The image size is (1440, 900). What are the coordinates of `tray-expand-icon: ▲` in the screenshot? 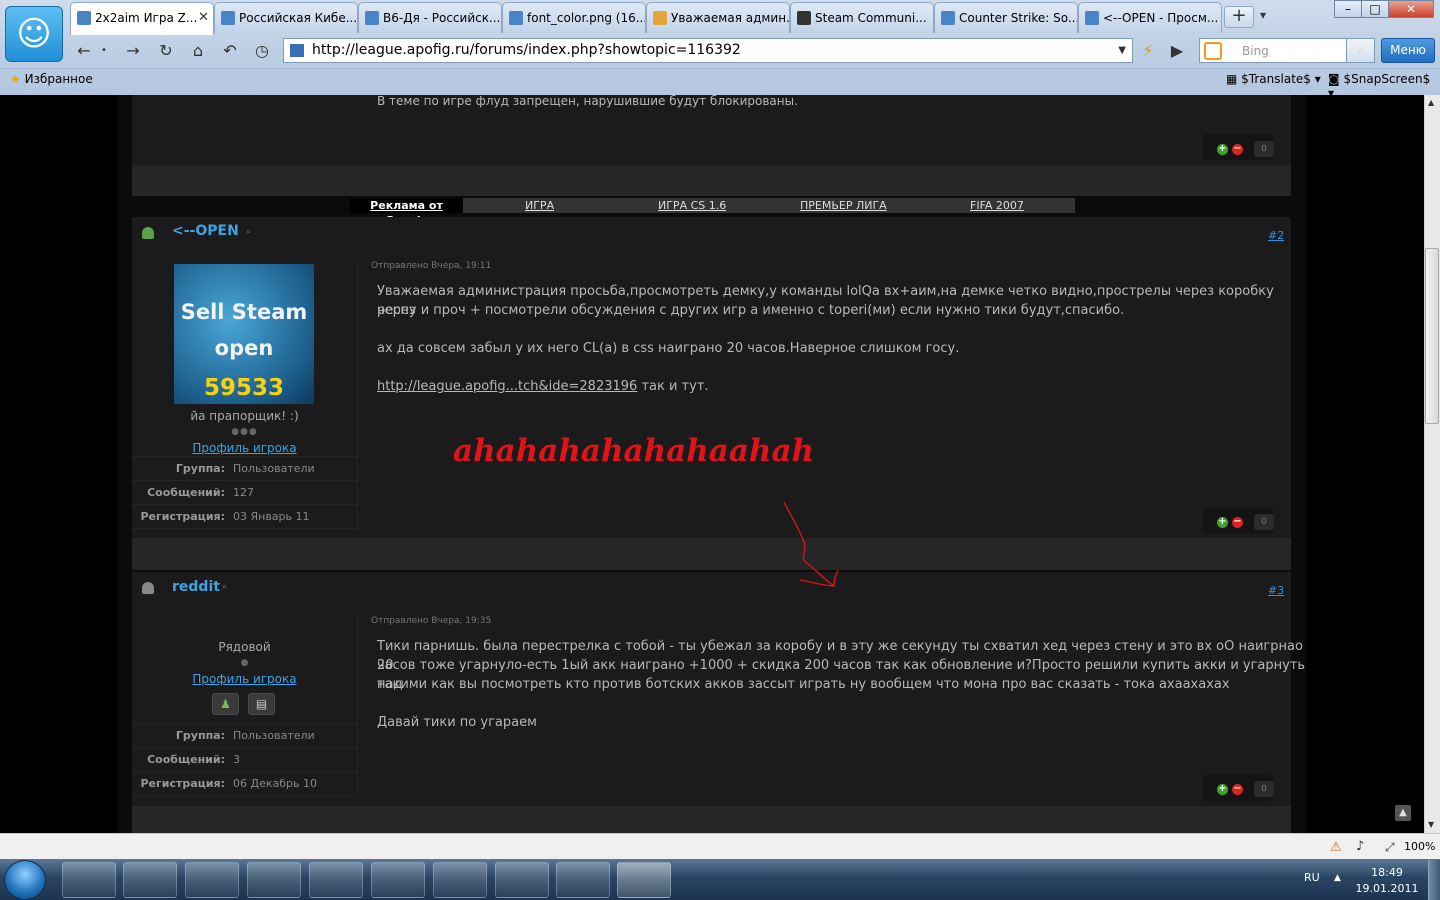 It's located at (1337, 878).